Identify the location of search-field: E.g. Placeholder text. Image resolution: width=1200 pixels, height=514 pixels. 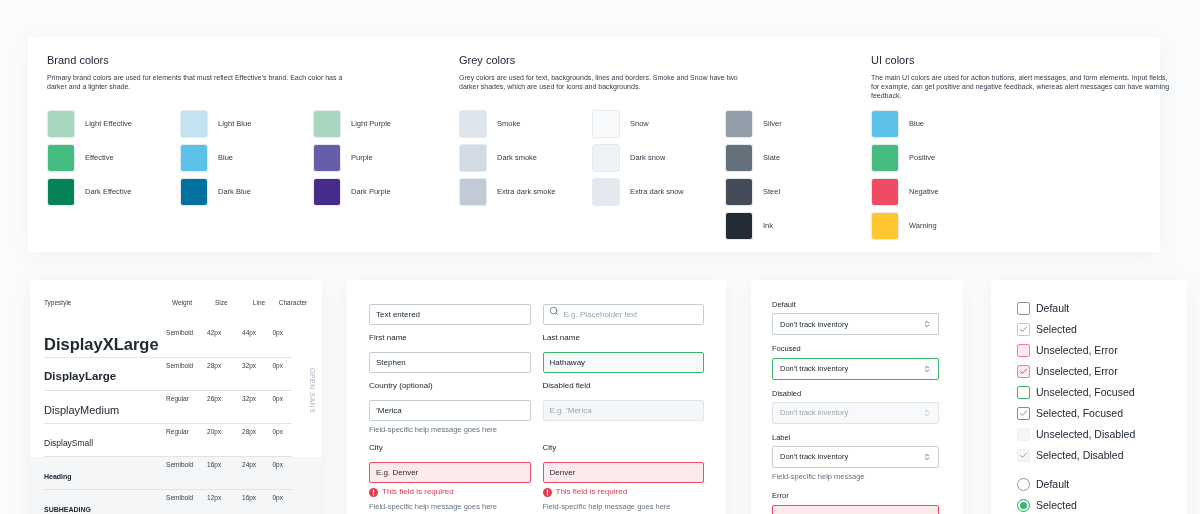
(623, 314).